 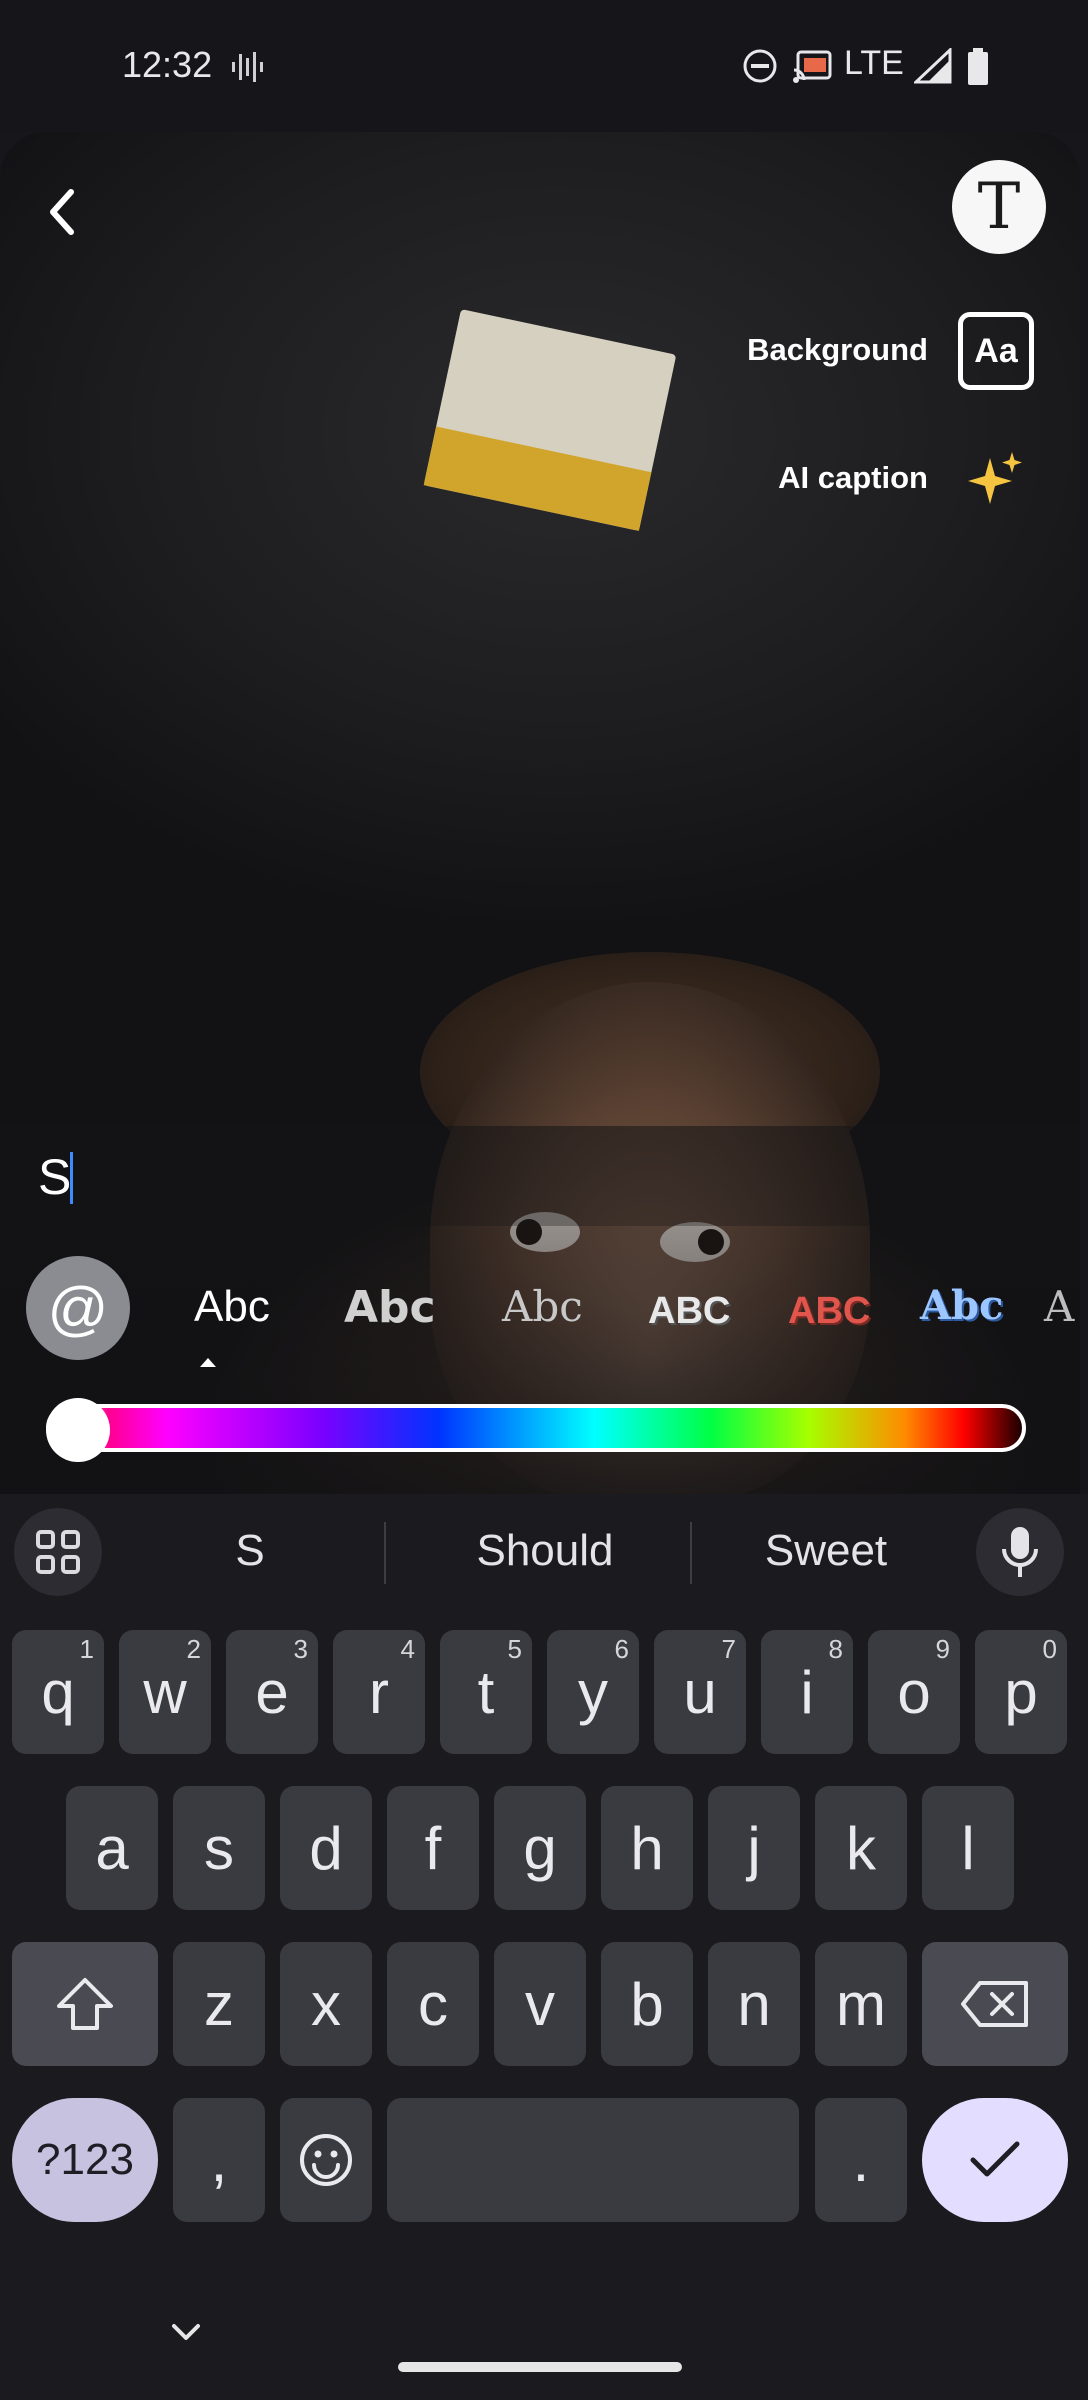 What do you see at coordinates (85, 2160) in the screenshot?
I see `symbols-key: ?123` at bounding box center [85, 2160].